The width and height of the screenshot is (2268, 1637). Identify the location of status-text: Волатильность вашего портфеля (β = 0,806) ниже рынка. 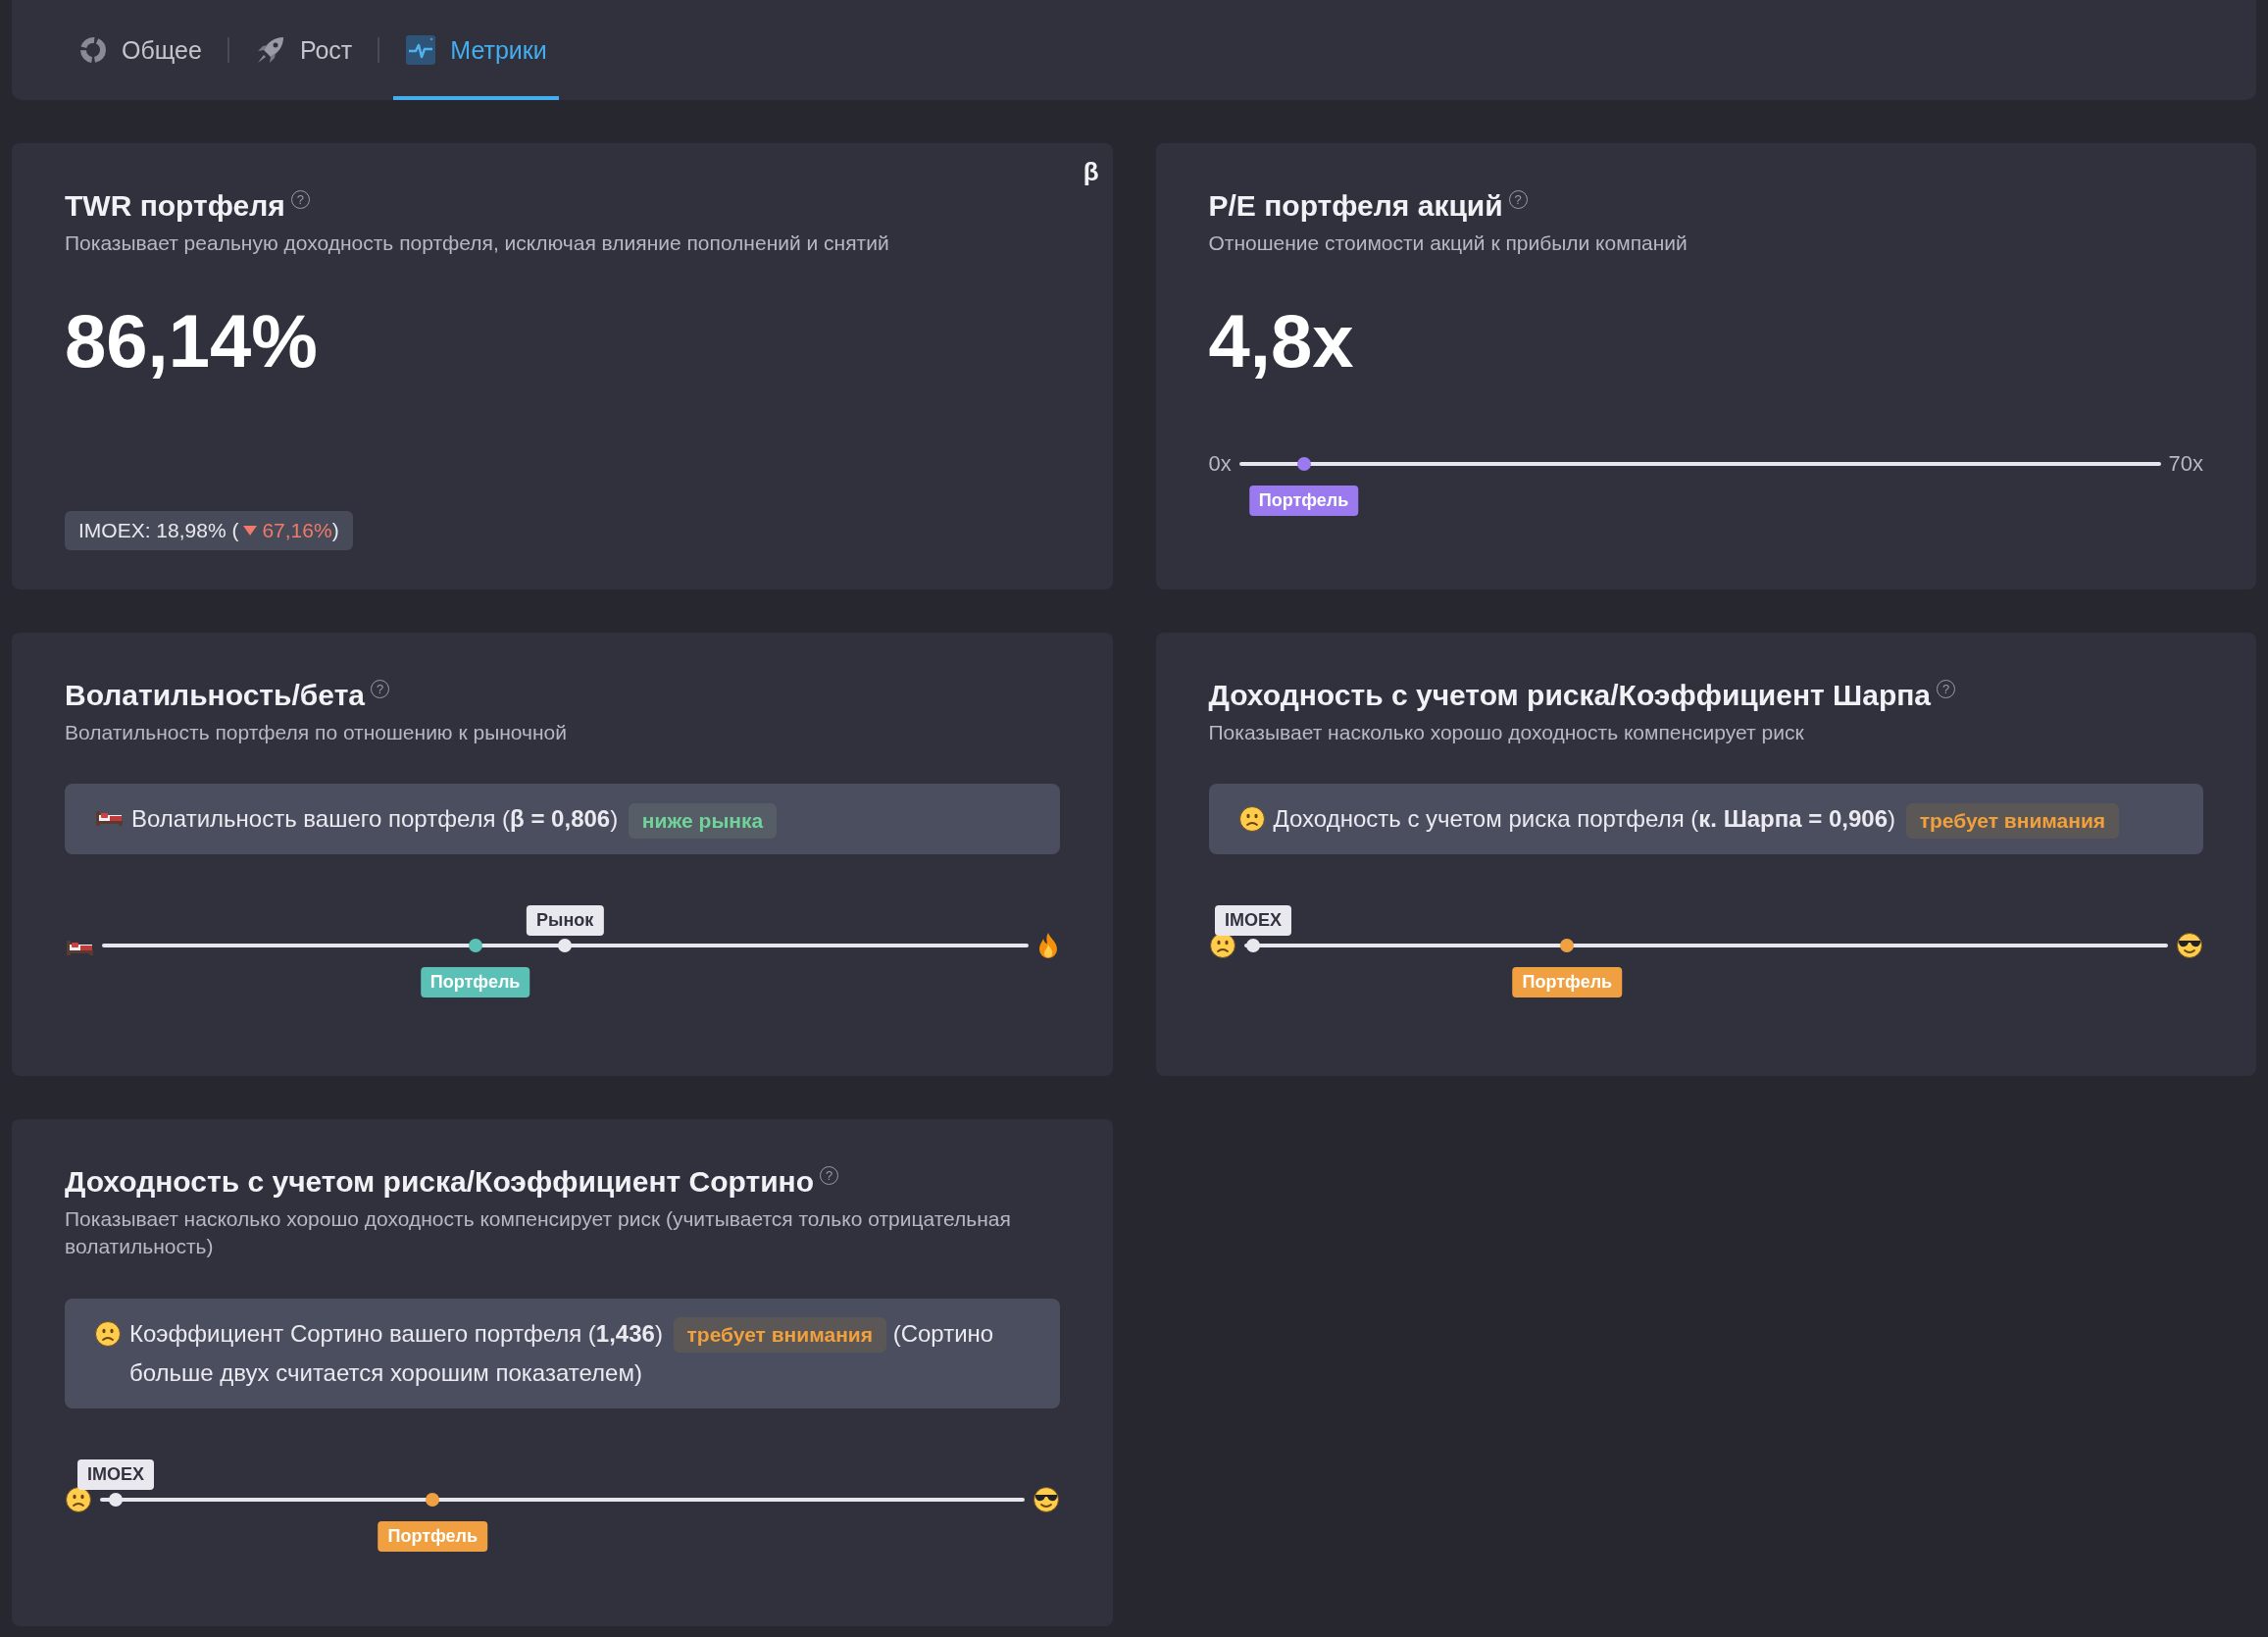
(581, 819).